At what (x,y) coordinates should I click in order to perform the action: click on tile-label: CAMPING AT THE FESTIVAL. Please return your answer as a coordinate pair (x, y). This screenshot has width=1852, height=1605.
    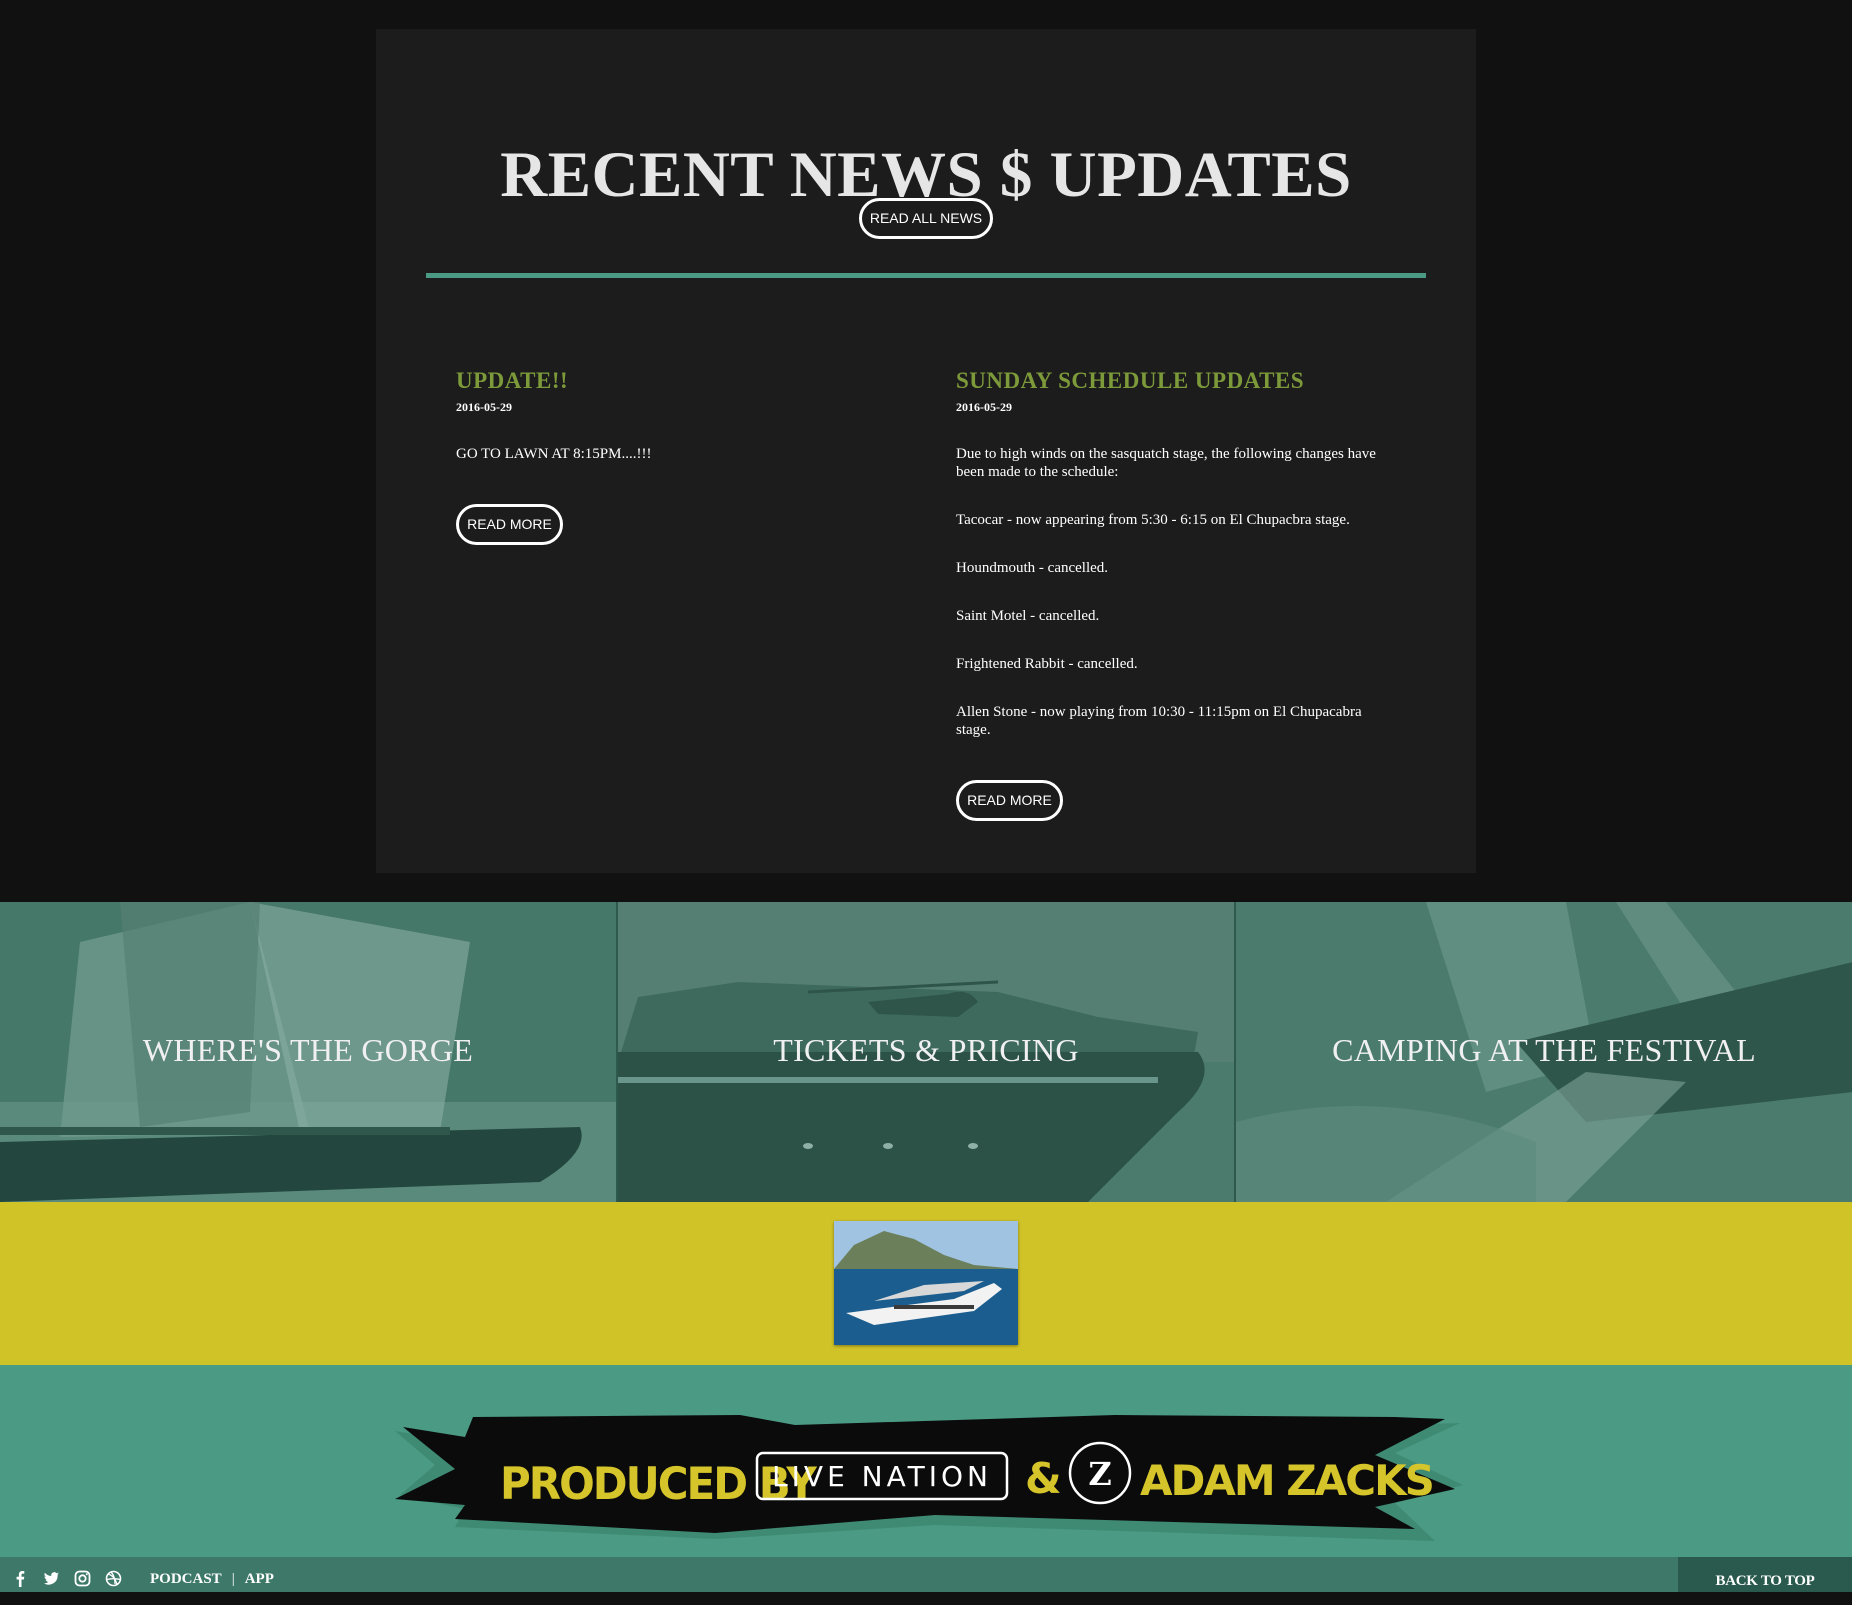
    Looking at the image, I should click on (1544, 1050).